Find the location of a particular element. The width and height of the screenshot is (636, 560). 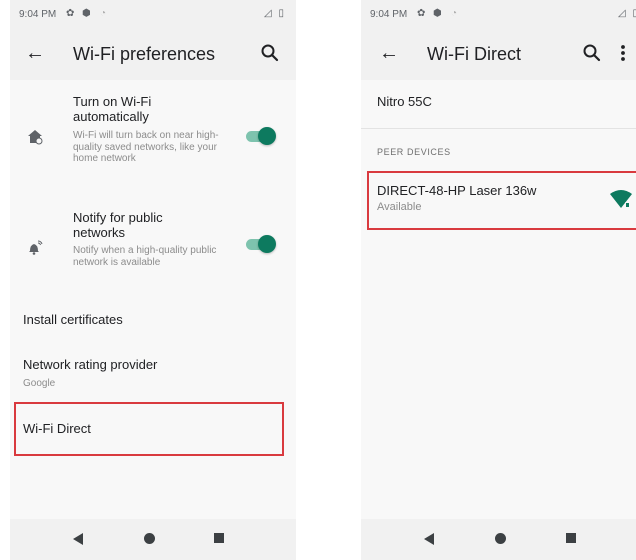

device-name: Nitro 55C is located at coordinates (404, 101).